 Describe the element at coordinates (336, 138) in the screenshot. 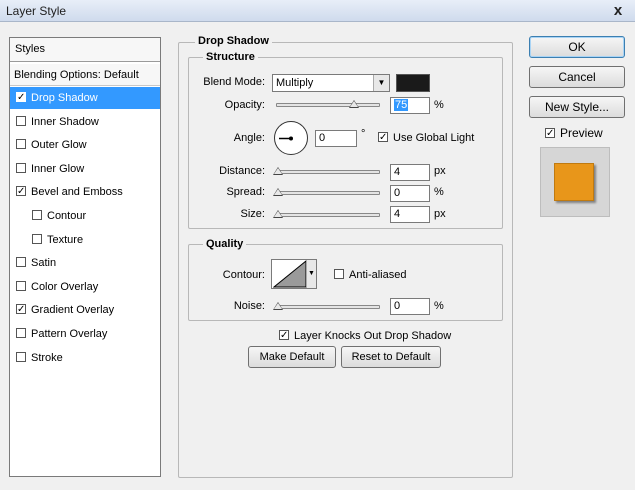

I see `angle-input: 0` at that location.